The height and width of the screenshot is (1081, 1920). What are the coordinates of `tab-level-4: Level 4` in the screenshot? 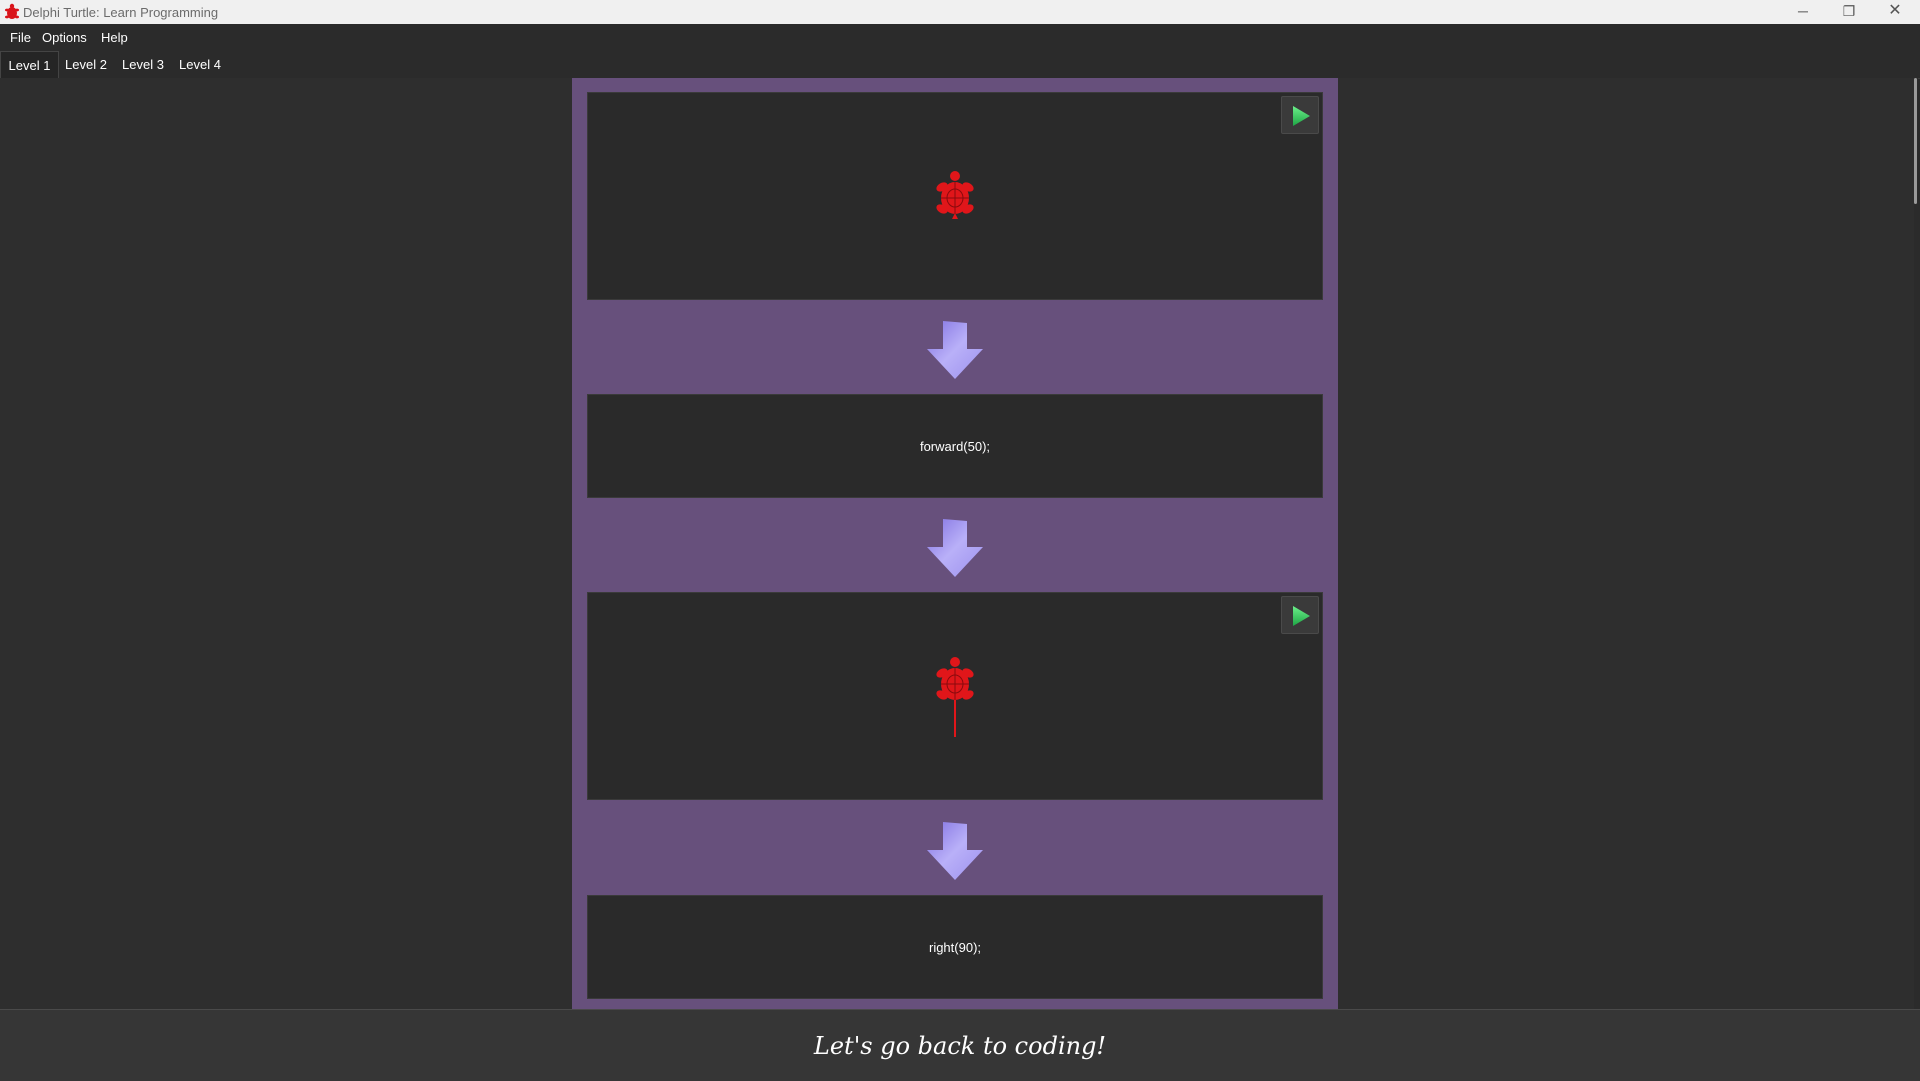 It's located at (200, 64).